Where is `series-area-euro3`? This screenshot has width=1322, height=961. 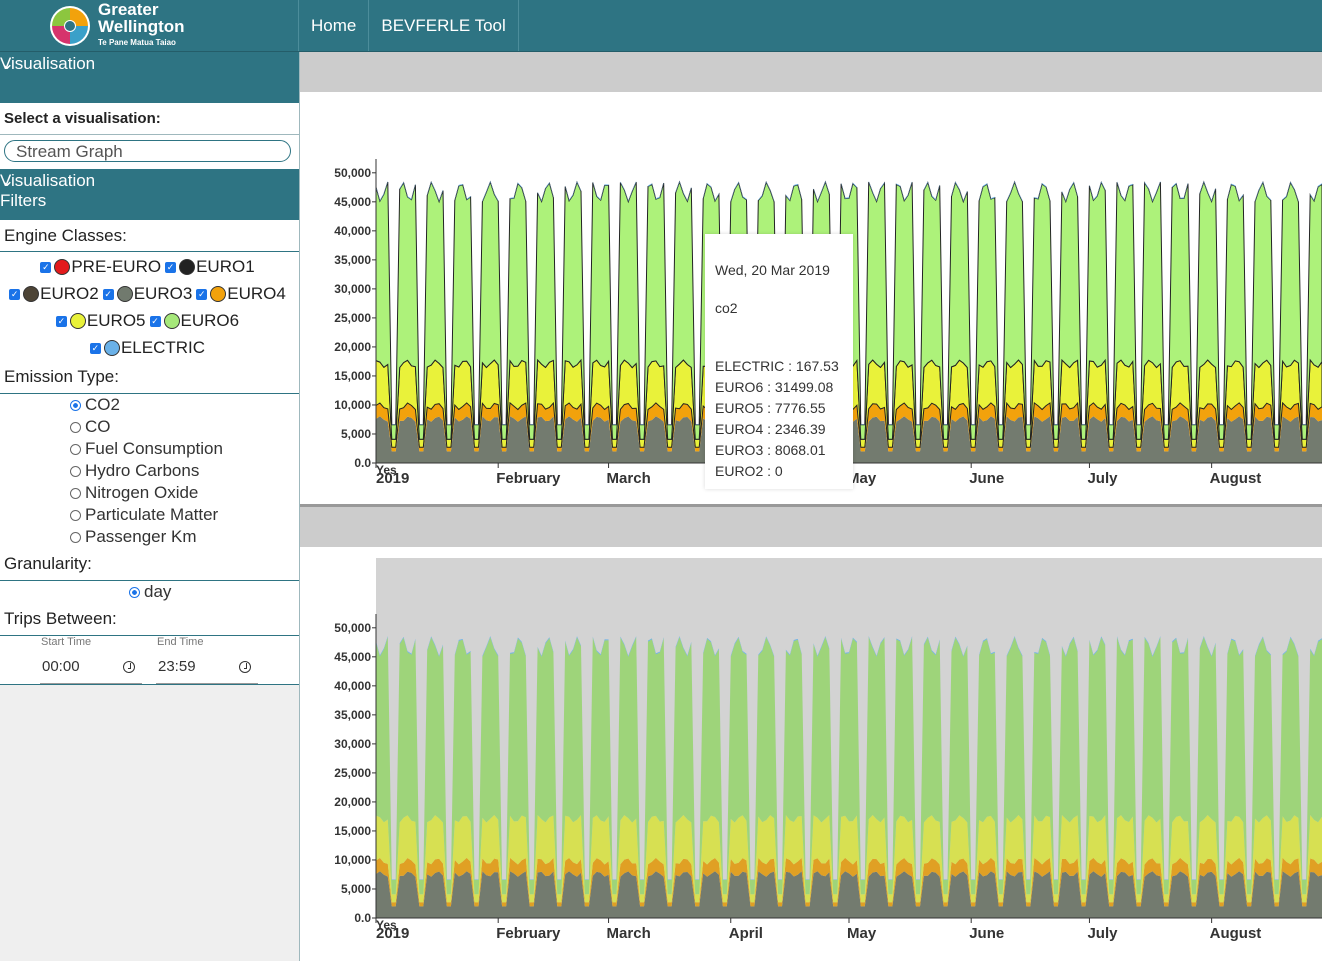
series-area-euro3 is located at coordinates (849, 894).